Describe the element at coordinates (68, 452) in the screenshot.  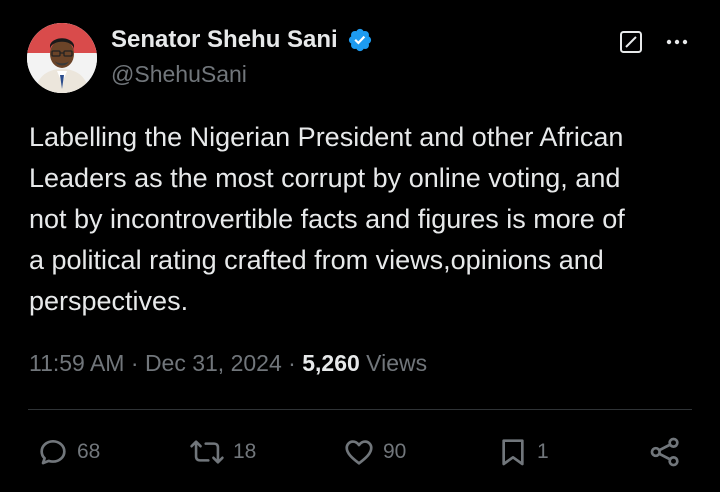
I see `reply-button: 68` at that location.